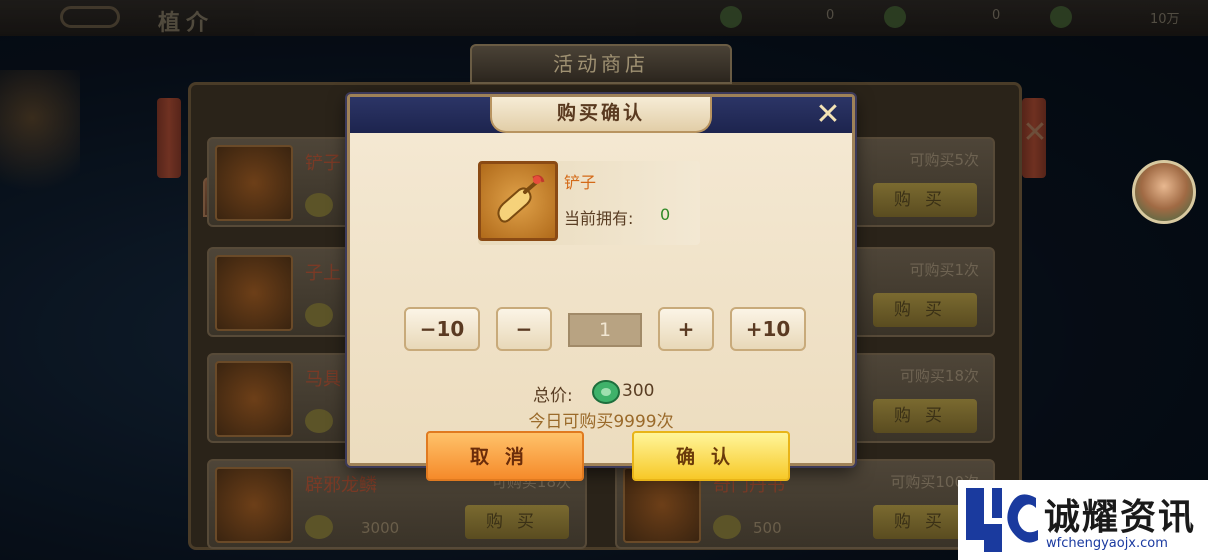 The image size is (1208, 560). Describe the element at coordinates (601, 422) in the screenshot. I see `daily-limit-text: 今日可购买9999次` at that location.